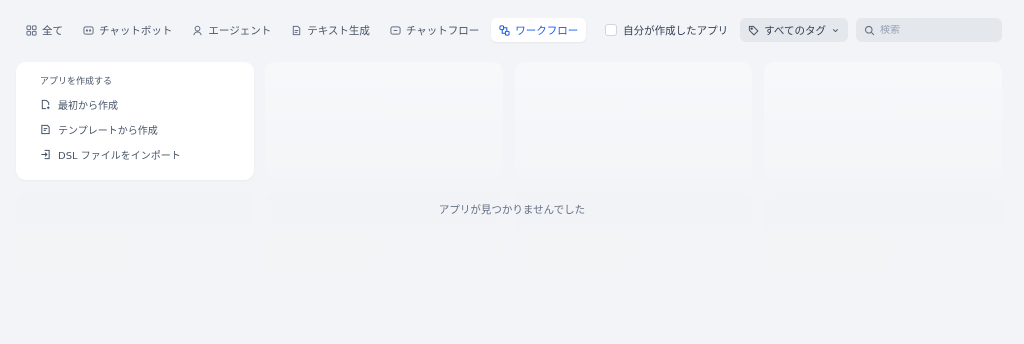 This screenshot has width=1024, height=344. I want to click on chevron-down-icon, so click(835, 30).